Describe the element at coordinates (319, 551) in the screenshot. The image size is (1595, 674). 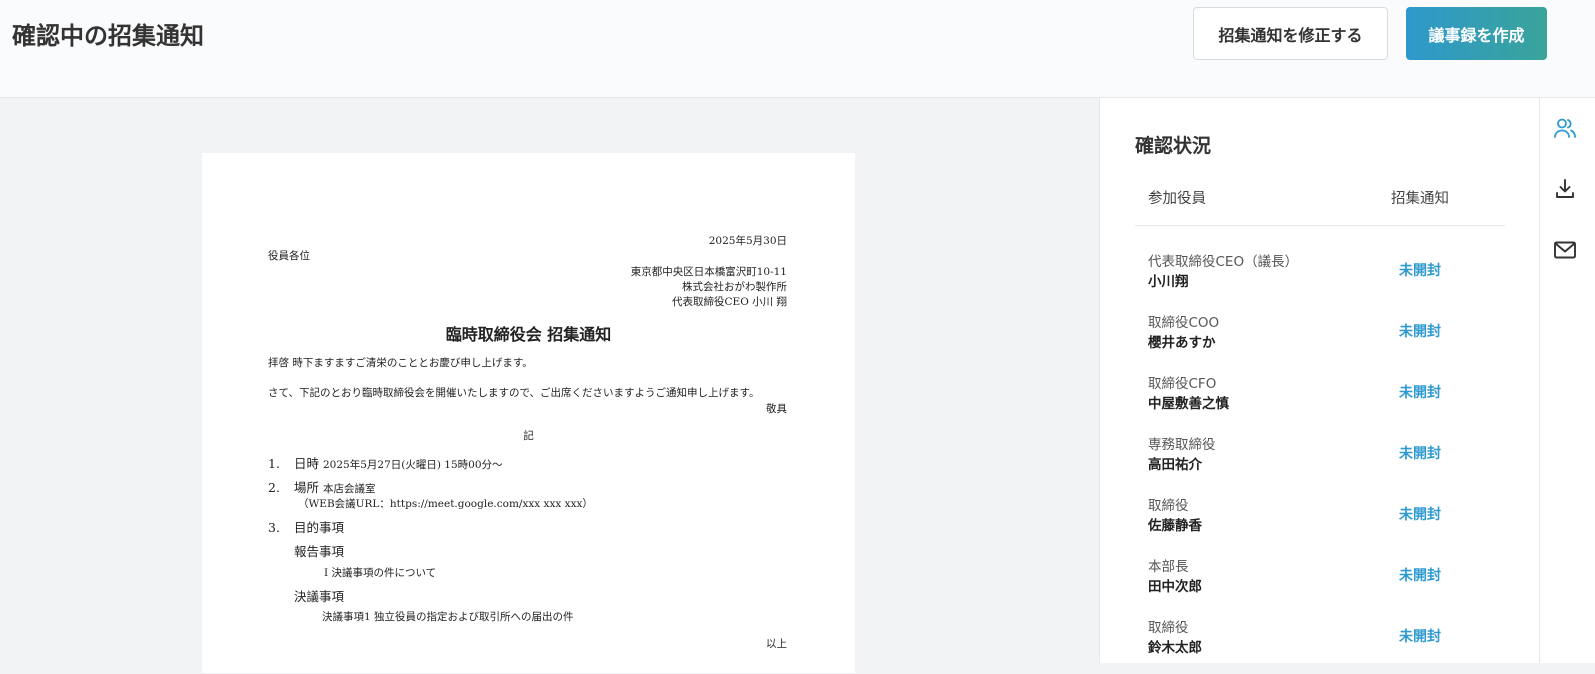
I see `doc-report-heading: 報告事項` at that location.